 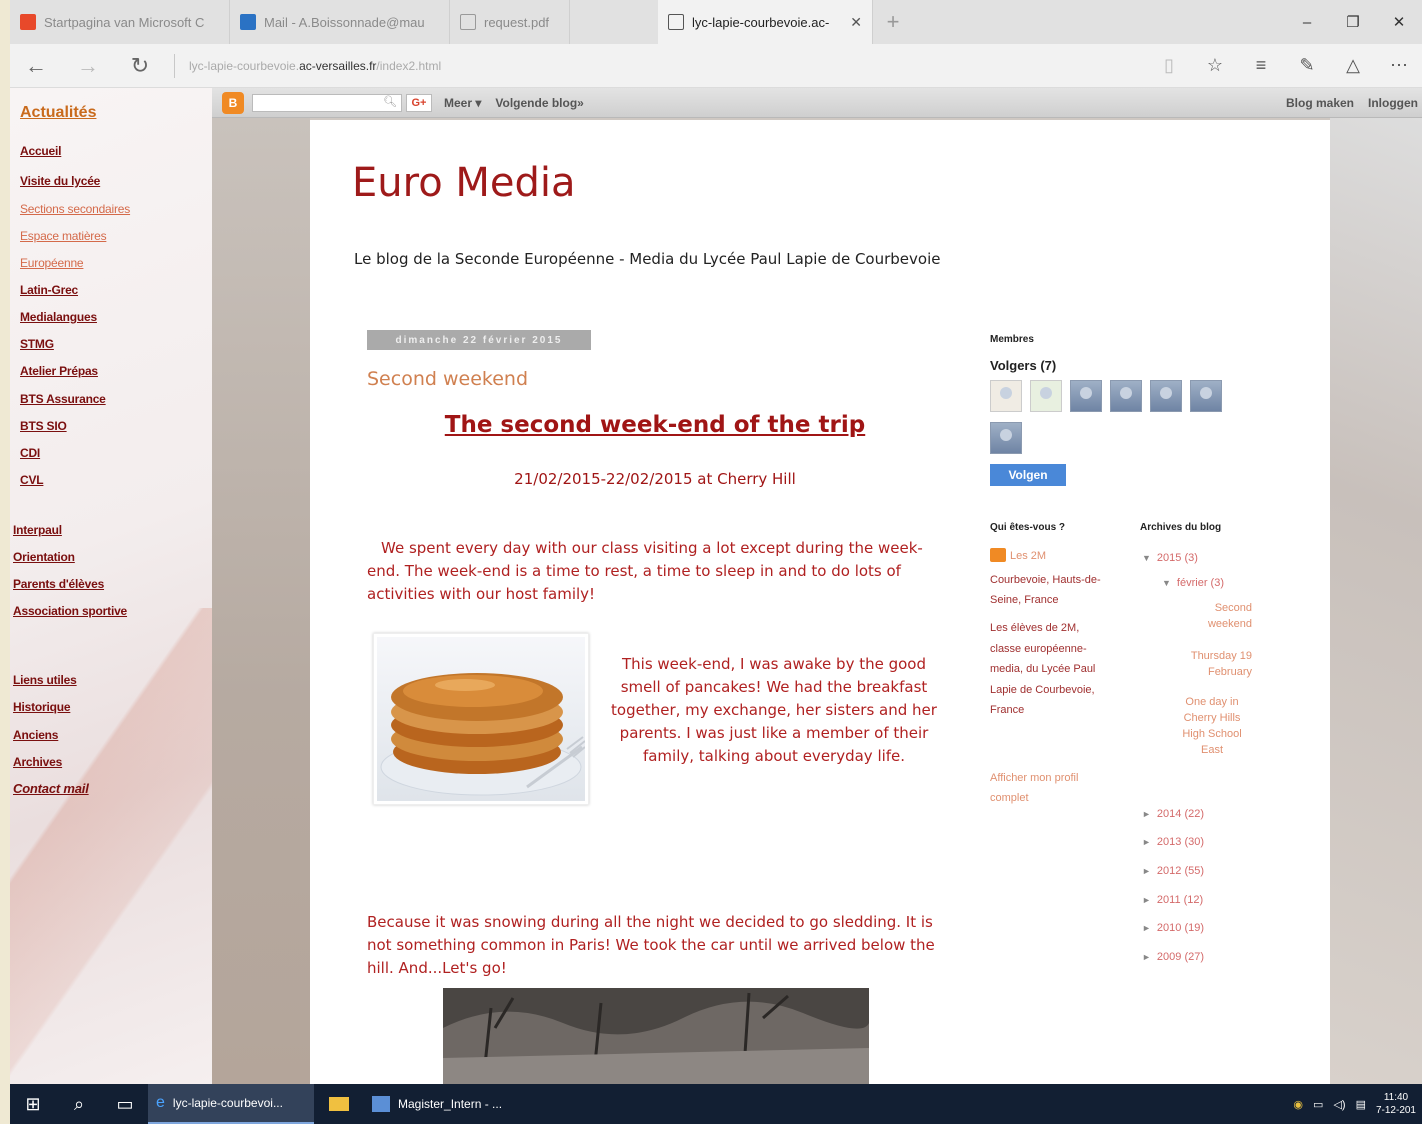 What do you see at coordinates (1261, 65) in the screenshot?
I see `hub-icon: ≡` at bounding box center [1261, 65].